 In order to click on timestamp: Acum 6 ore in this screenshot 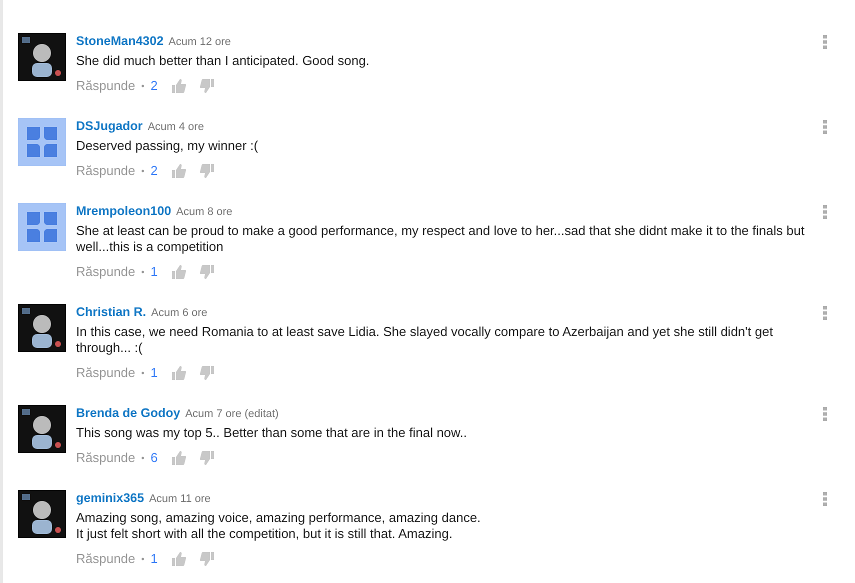, I will do `click(179, 313)`.